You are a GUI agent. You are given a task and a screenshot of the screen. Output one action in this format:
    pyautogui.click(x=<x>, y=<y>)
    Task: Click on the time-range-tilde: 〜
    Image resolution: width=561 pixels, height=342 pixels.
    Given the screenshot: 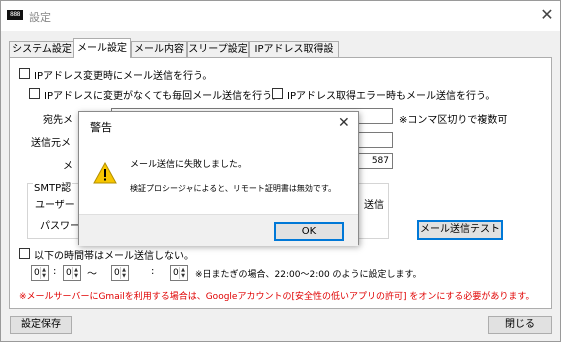 What is the action you would take?
    pyautogui.click(x=92, y=274)
    